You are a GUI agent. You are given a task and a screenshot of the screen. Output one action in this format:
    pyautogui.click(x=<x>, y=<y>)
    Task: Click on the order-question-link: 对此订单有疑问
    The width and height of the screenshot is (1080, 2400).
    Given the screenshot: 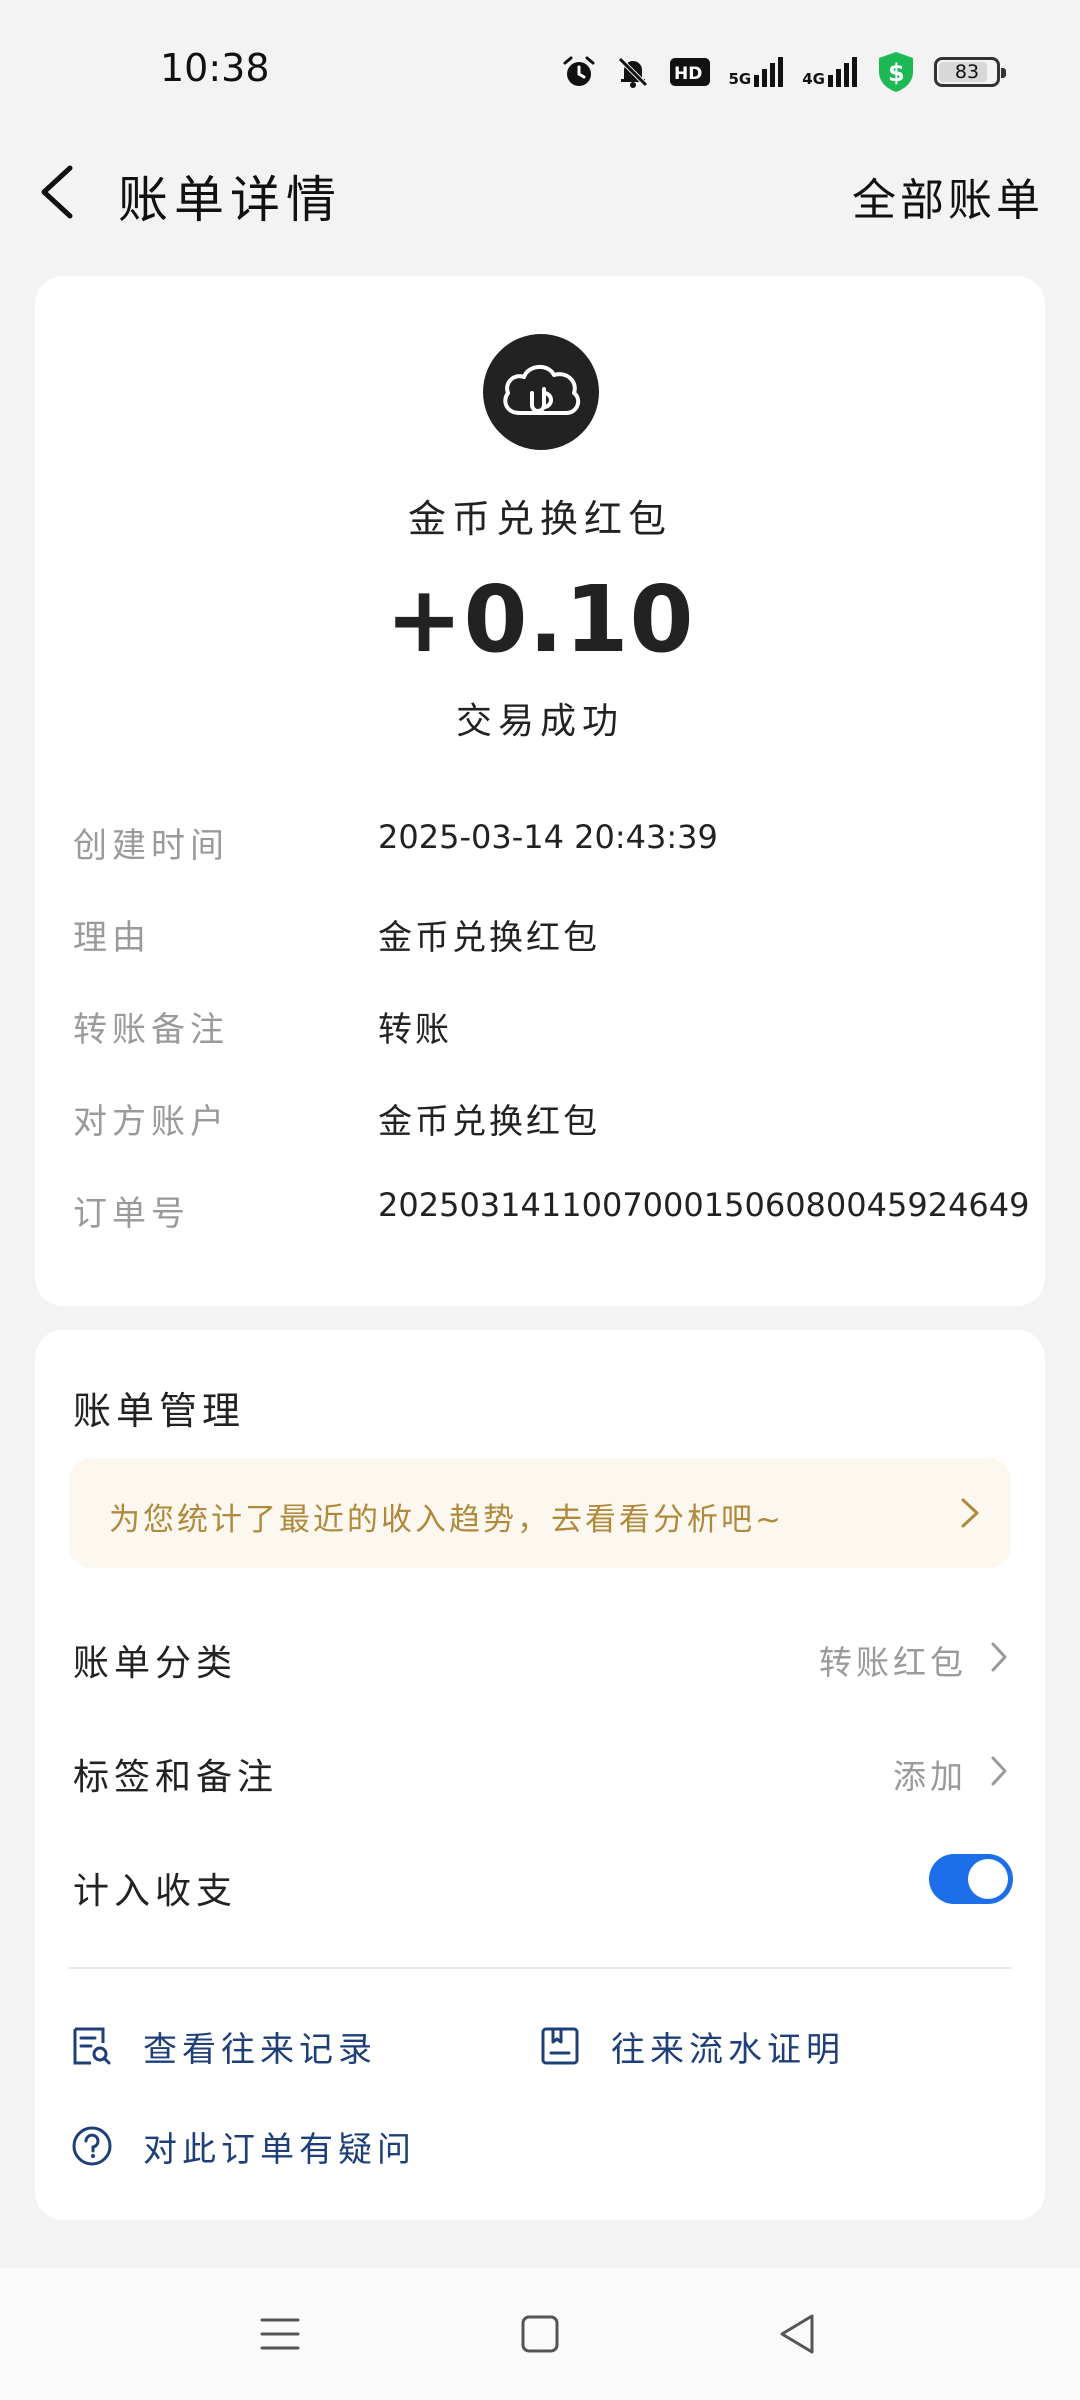 What is the action you would take?
    pyautogui.click(x=243, y=2146)
    